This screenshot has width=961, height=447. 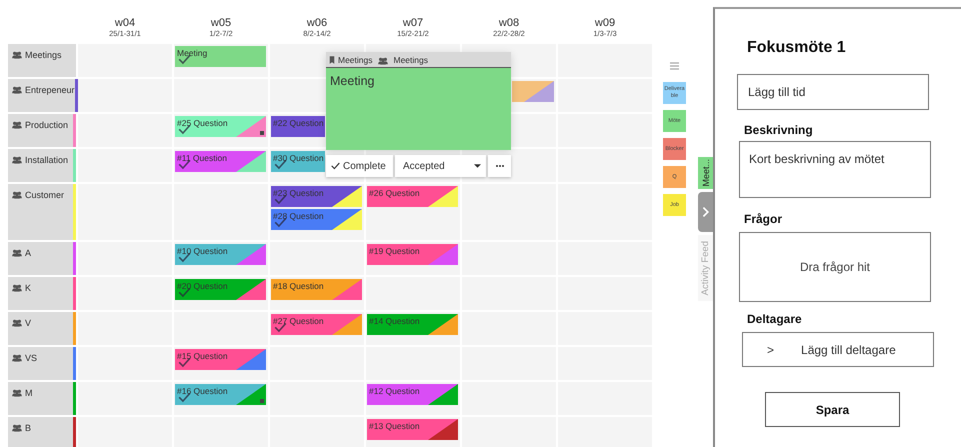 I want to click on question-card: #15 Question, so click(x=220, y=359).